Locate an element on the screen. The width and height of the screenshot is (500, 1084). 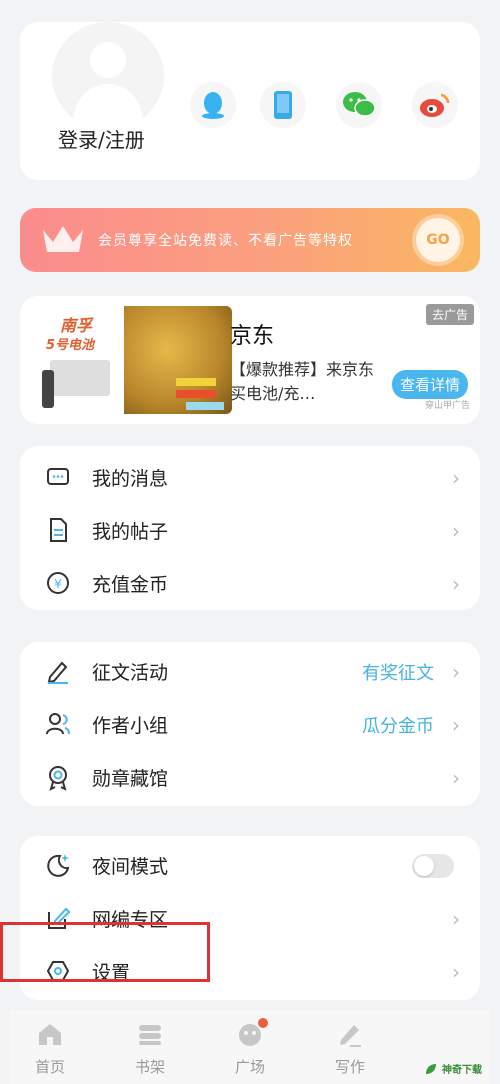
night-mode-toggle is located at coordinates (433, 866).